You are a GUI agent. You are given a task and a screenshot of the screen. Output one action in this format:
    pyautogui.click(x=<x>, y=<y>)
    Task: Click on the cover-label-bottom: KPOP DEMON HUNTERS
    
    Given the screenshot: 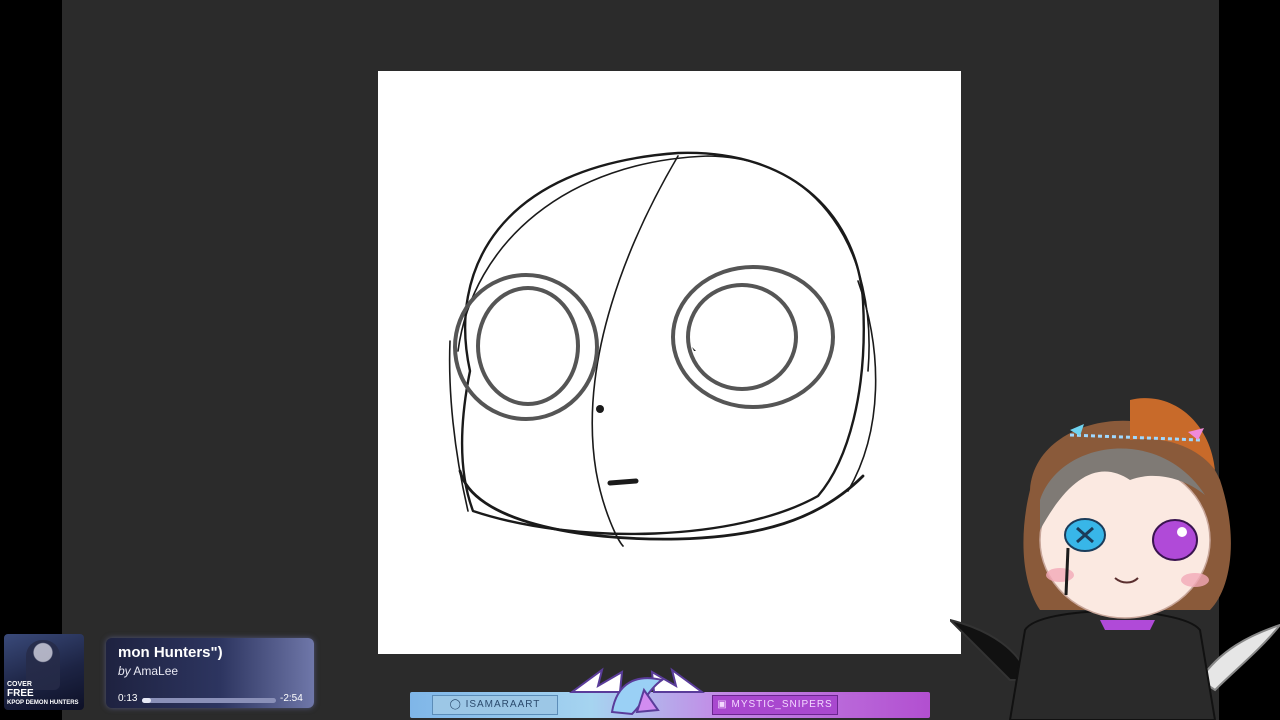 What is the action you would take?
    pyautogui.click(x=43, y=703)
    